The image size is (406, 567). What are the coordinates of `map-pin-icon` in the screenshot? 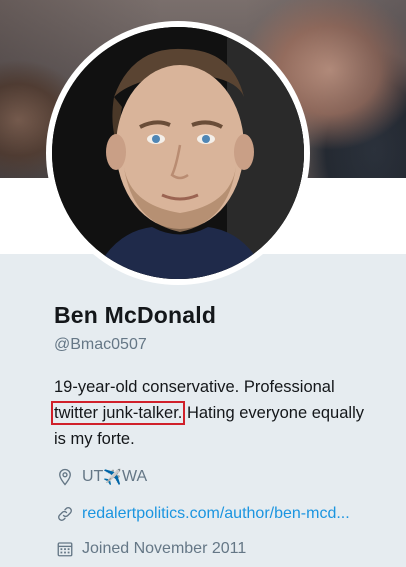 It's located at (65, 477).